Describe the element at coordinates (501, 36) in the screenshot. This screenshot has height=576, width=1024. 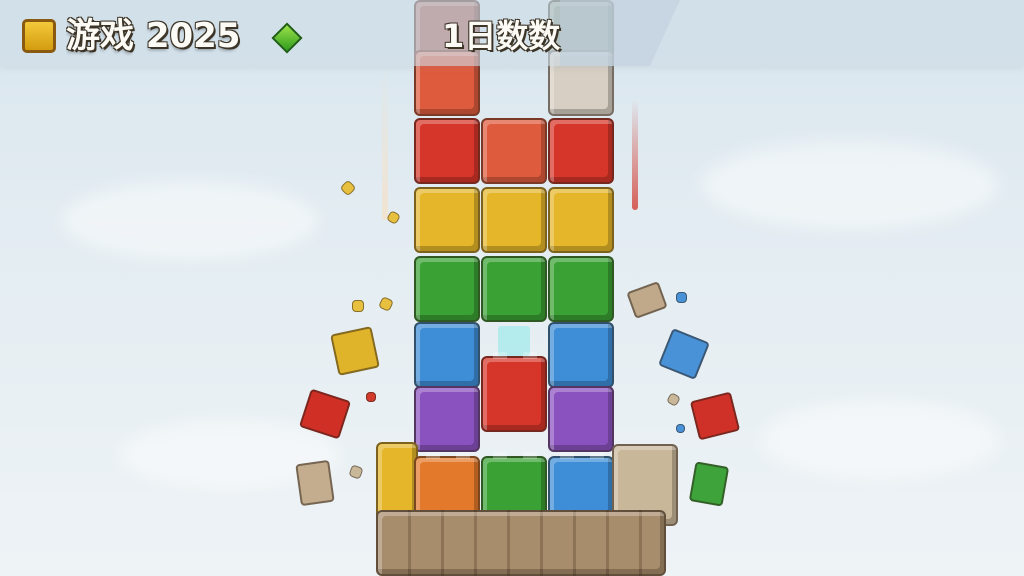
I see `day-counter: 1日数数` at that location.